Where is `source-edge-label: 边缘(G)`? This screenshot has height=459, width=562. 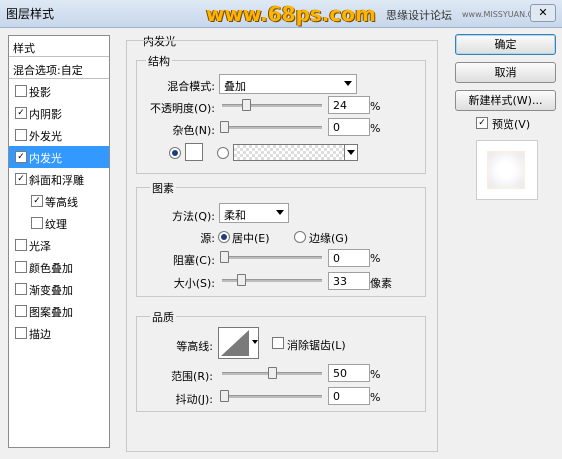
source-edge-label: 边缘(G) is located at coordinates (328, 238).